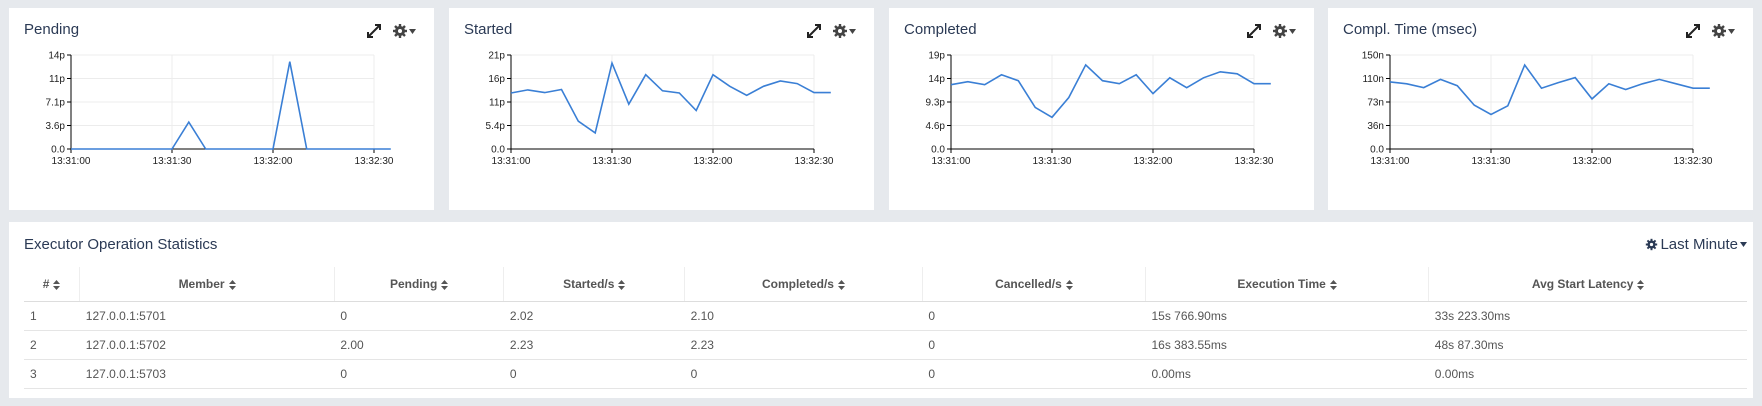 This screenshot has height=406, width=1762. I want to click on y-tick-label: 110n, so click(1373, 79).